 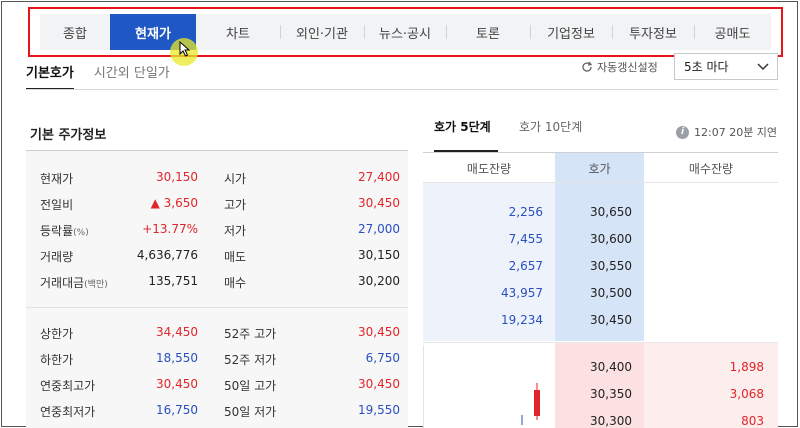 I want to click on info-value: ▲ 3,650, so click(x=174, y=203).